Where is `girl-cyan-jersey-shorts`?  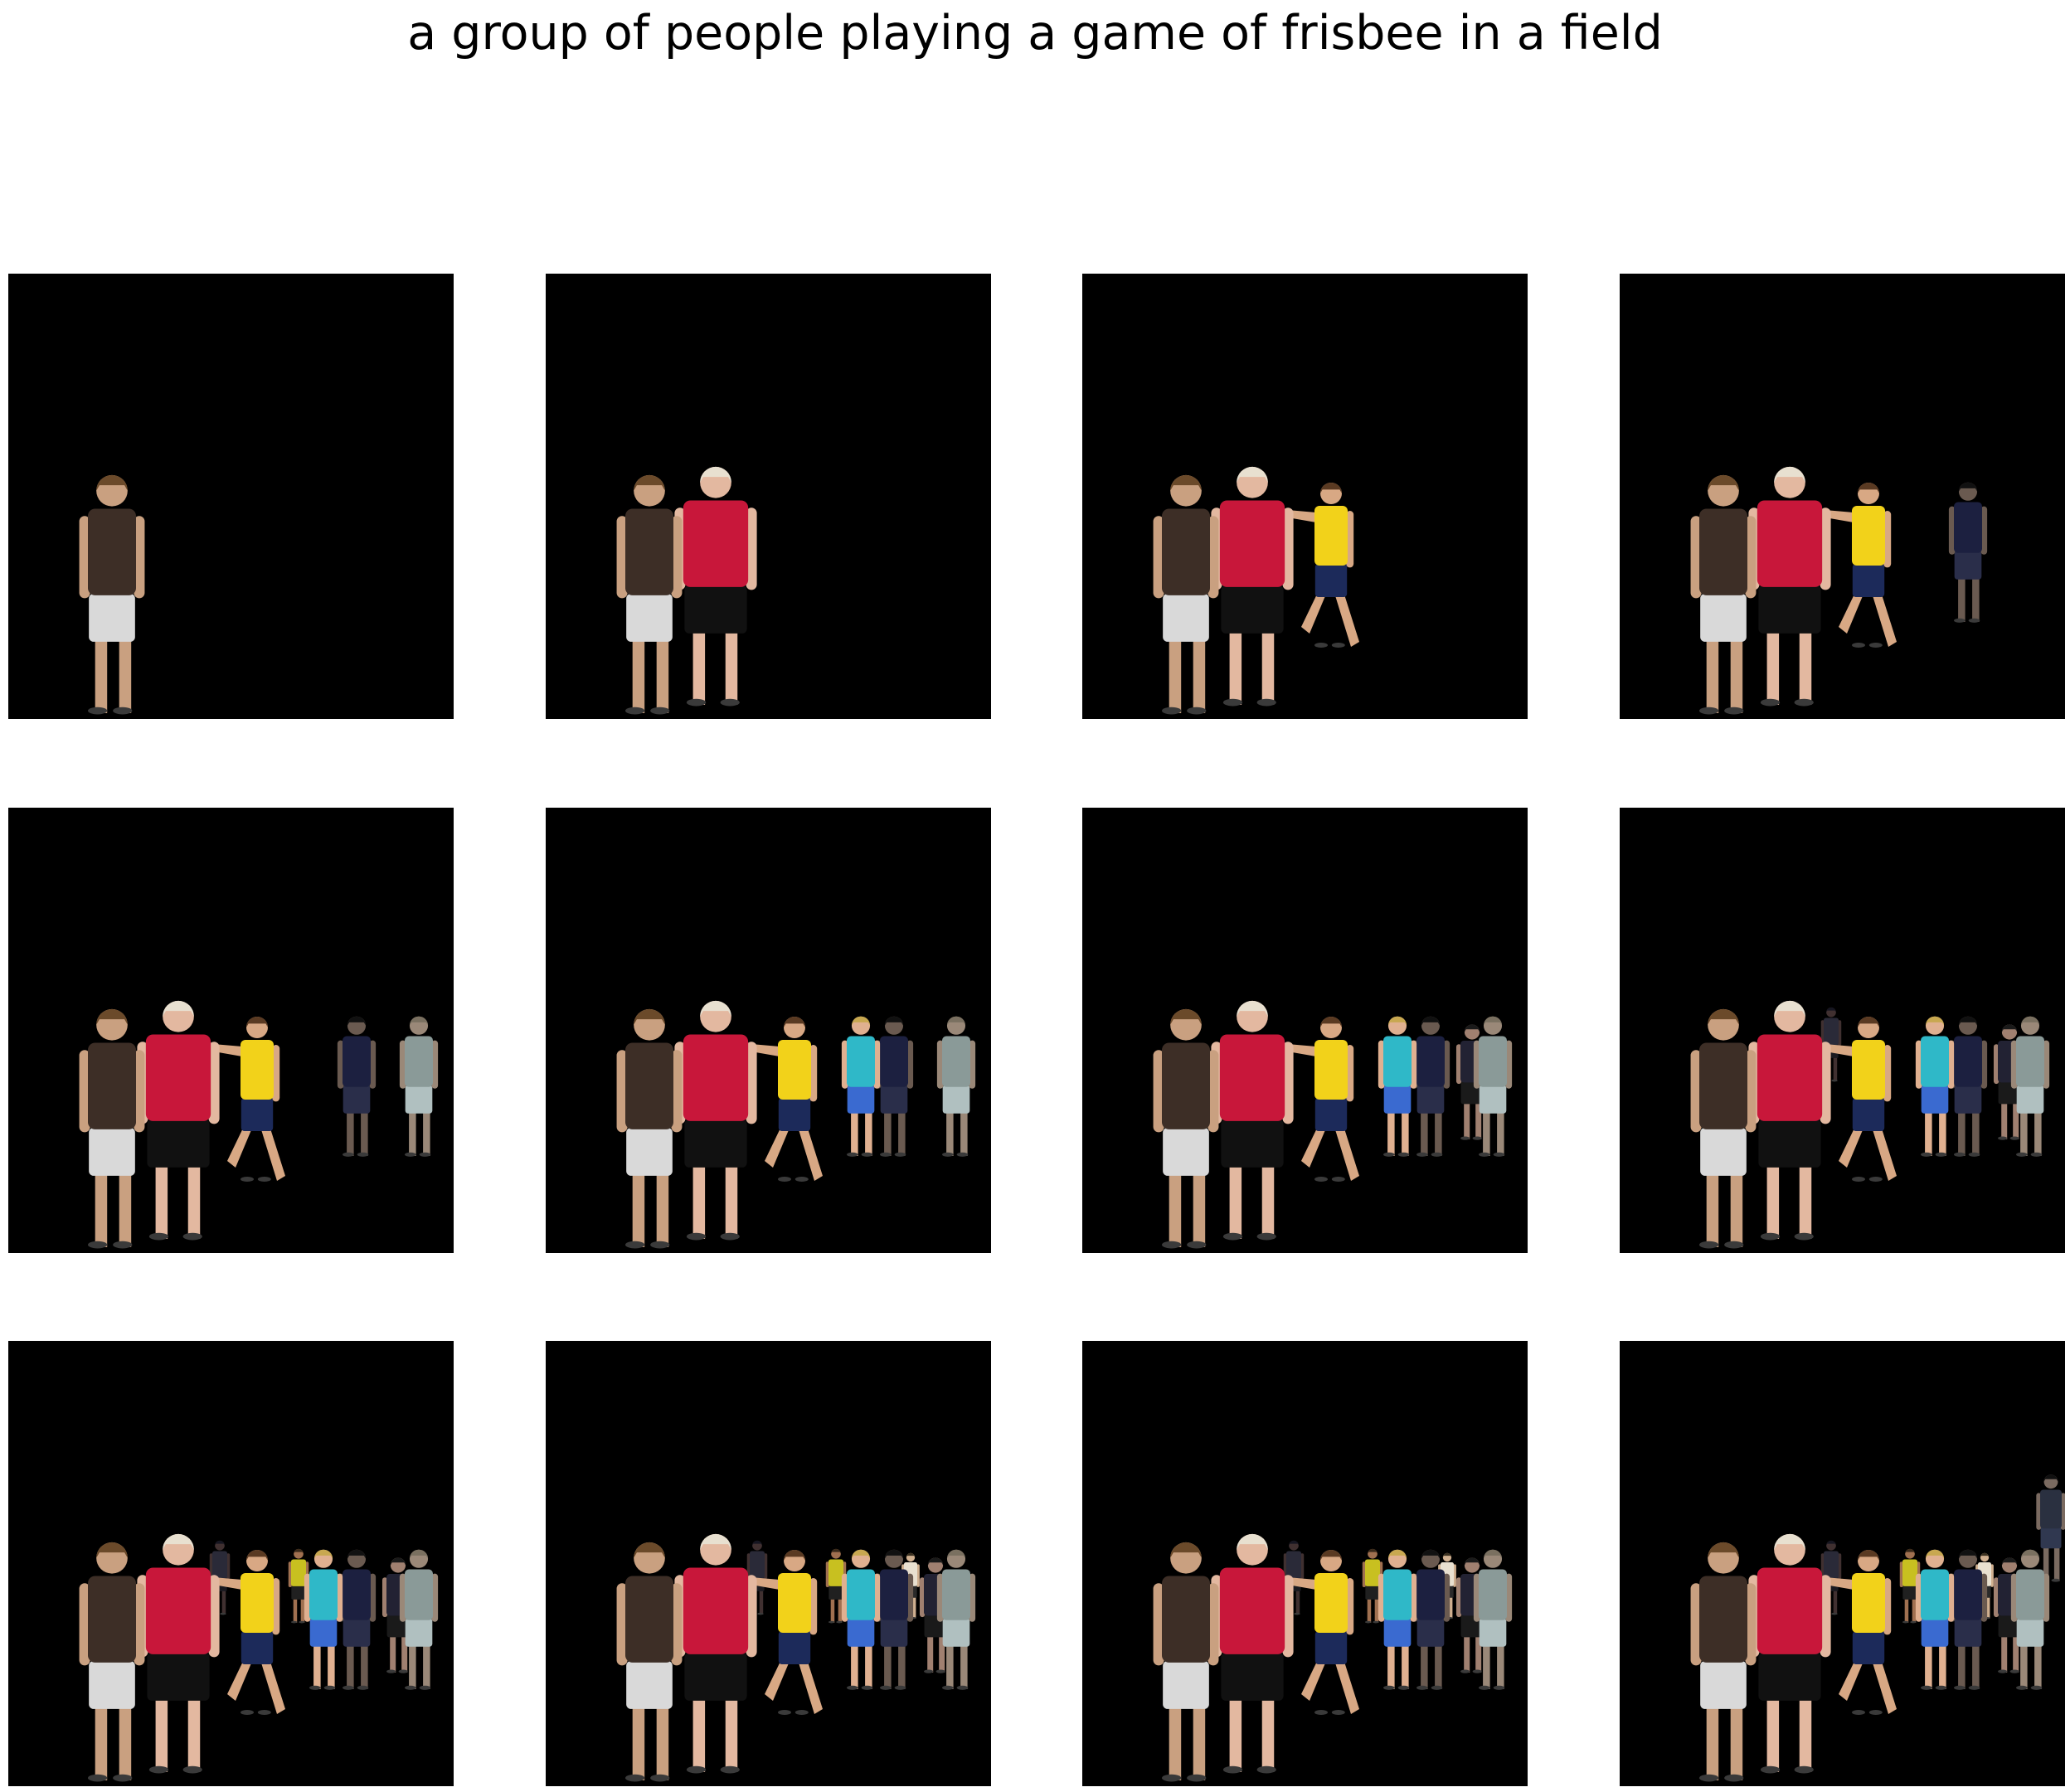 girl-cyan-jersey-shorts is located at coordinates (861, 1632).